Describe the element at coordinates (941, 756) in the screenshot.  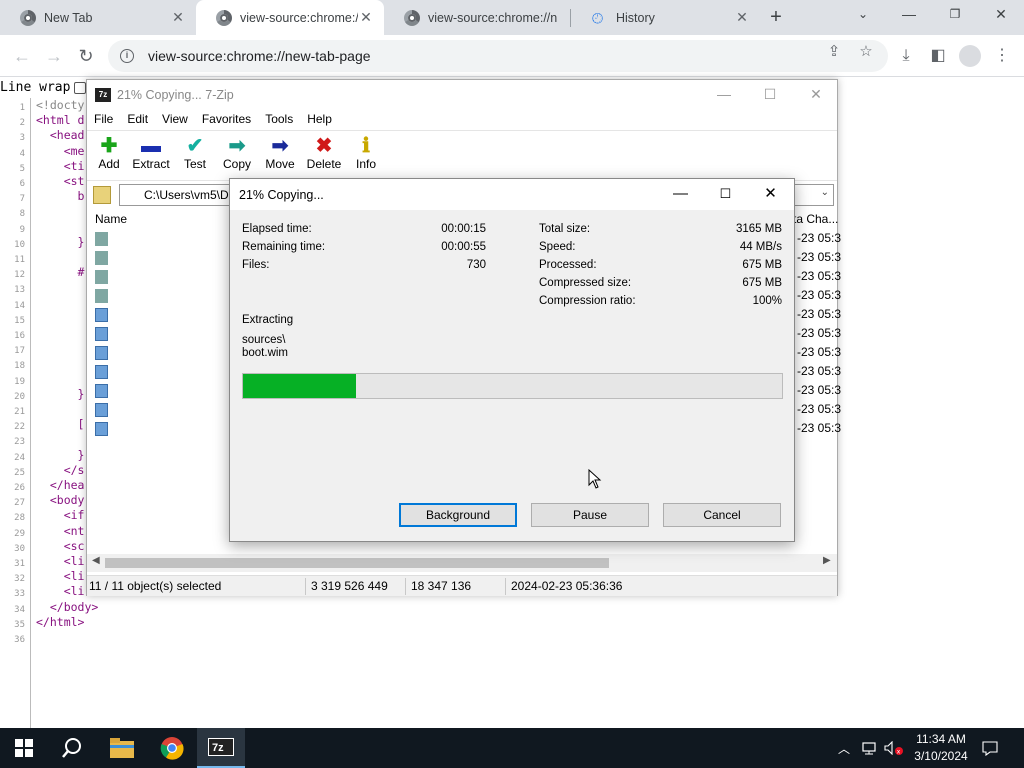
I see `clock-date: 3/10/2024` at that location.